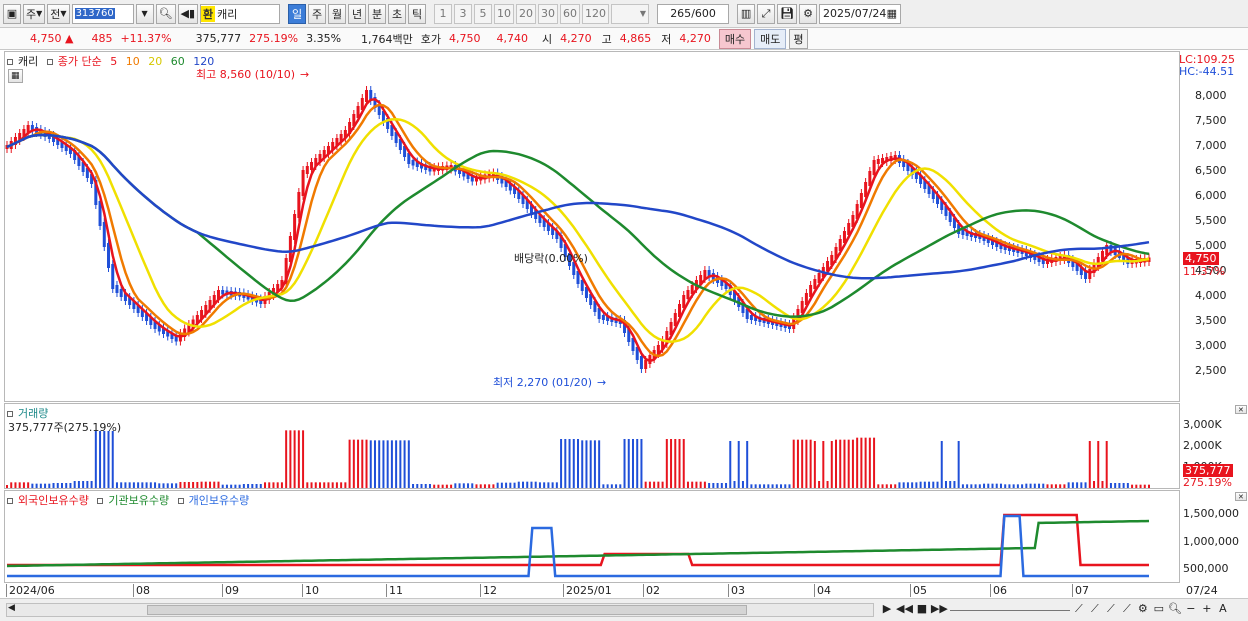 Image resolution: width=1248 pixels, height=621 pixels. Describe the element at coordinates (483, 13) in the screenshot. I see `interval-5: 5` at that location.